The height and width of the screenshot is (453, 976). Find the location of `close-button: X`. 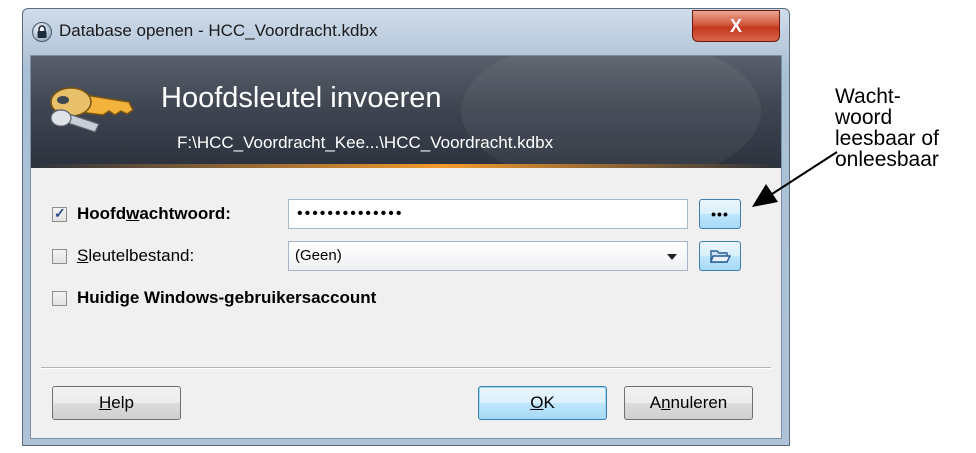

close-button: X is located at coordinates (736, 26).